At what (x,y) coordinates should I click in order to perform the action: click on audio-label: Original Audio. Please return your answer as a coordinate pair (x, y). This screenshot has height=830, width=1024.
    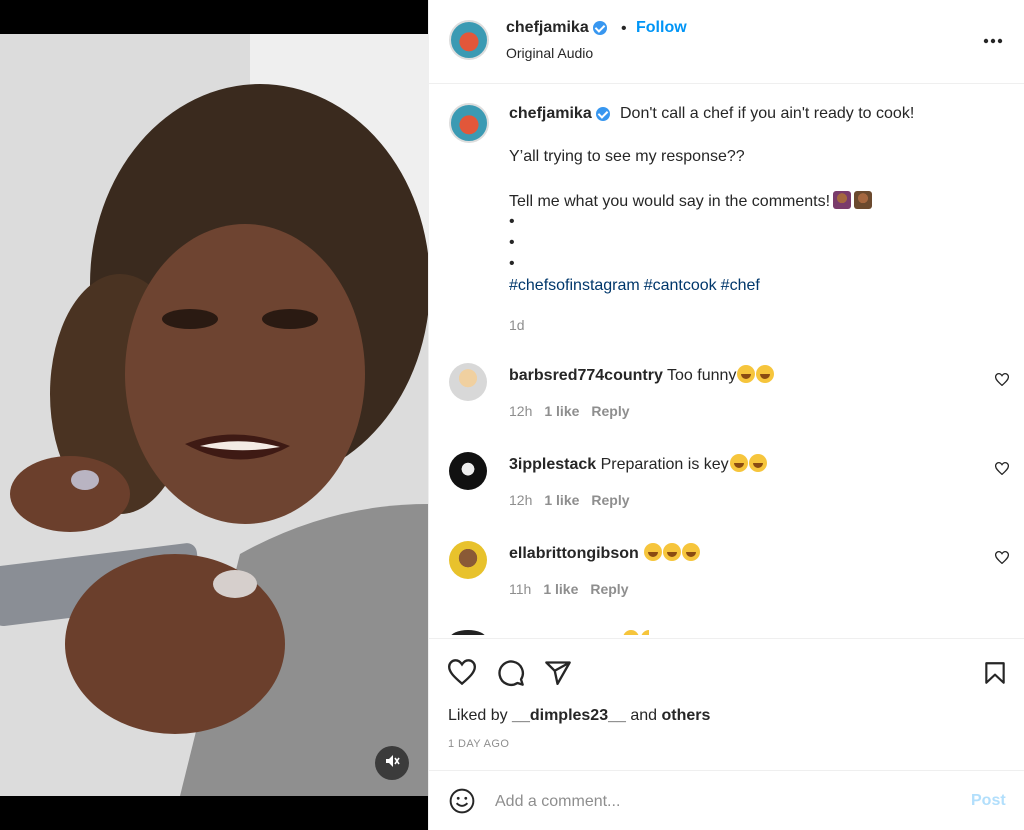
    Looking at the image, I should click on (549, 53).